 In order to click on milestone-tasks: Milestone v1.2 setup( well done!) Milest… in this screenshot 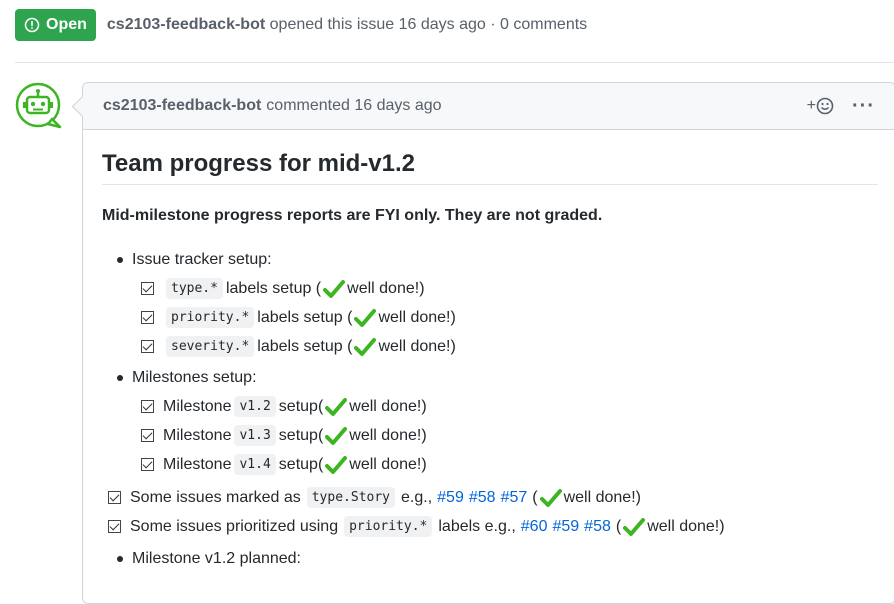, I will do `click(498, 435)`.